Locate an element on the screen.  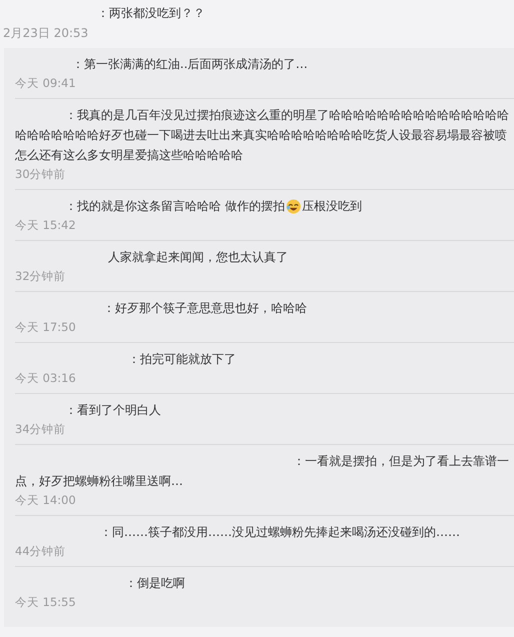
comment-text: ：两张都没吃到？？ is located at coordinates (151, 13).